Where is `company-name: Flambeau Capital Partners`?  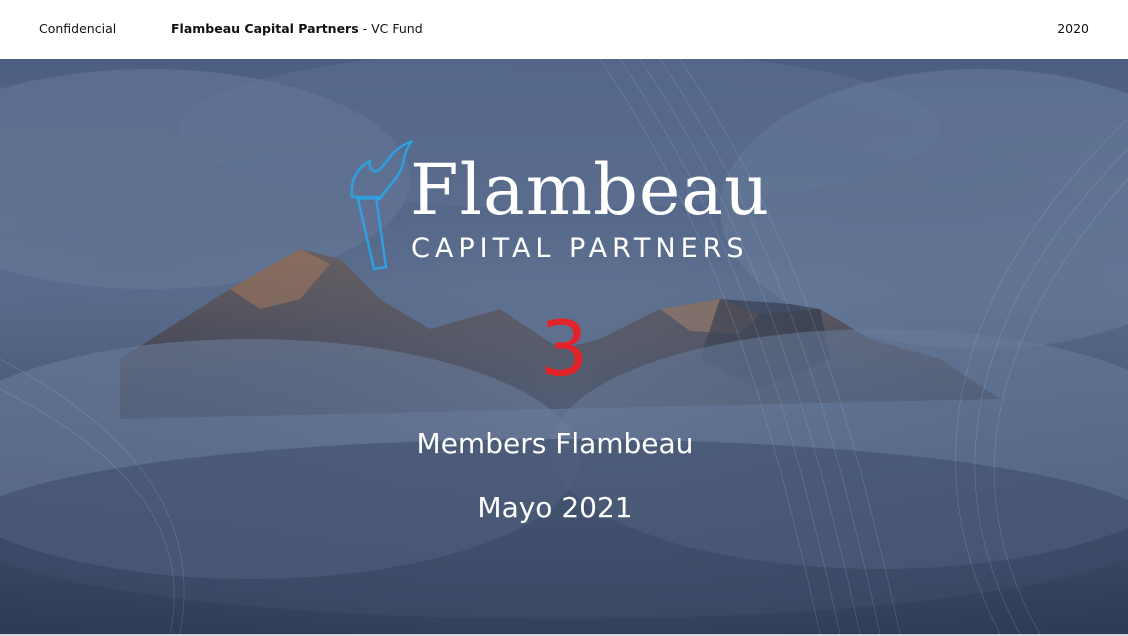
company-name: Flambeau Capital Partners is located at coordinates (265, 28).